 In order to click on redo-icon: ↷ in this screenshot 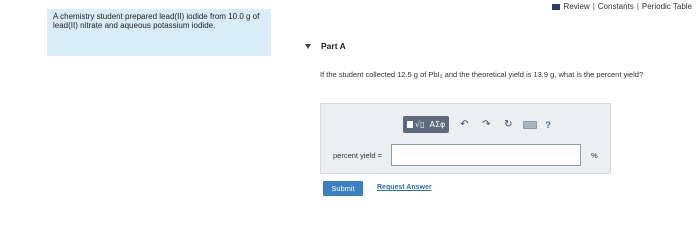, I will do `click(486, 124)`.